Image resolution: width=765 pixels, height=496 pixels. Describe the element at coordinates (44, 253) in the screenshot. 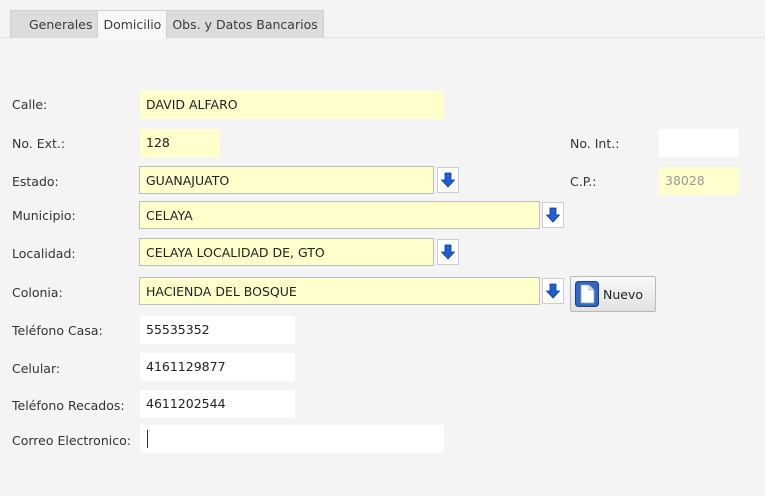

I see `localidad-label: Localidad:` at that location.